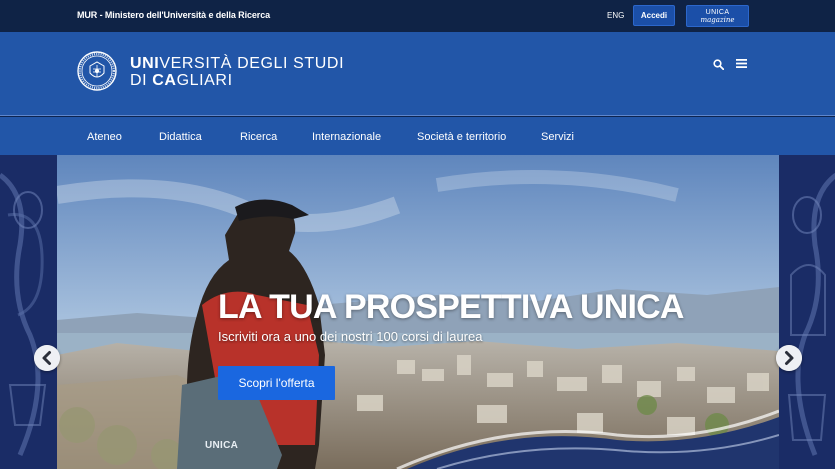 The width and height of the screenshot is (835, 469). I want to click on left-decorative-panel, so click(28, 312).